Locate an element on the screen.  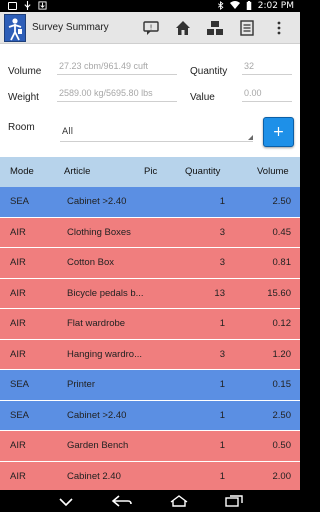
table-row: AIR Cabinet 2.40 1 2.00 is located at coordinates (150, 476).